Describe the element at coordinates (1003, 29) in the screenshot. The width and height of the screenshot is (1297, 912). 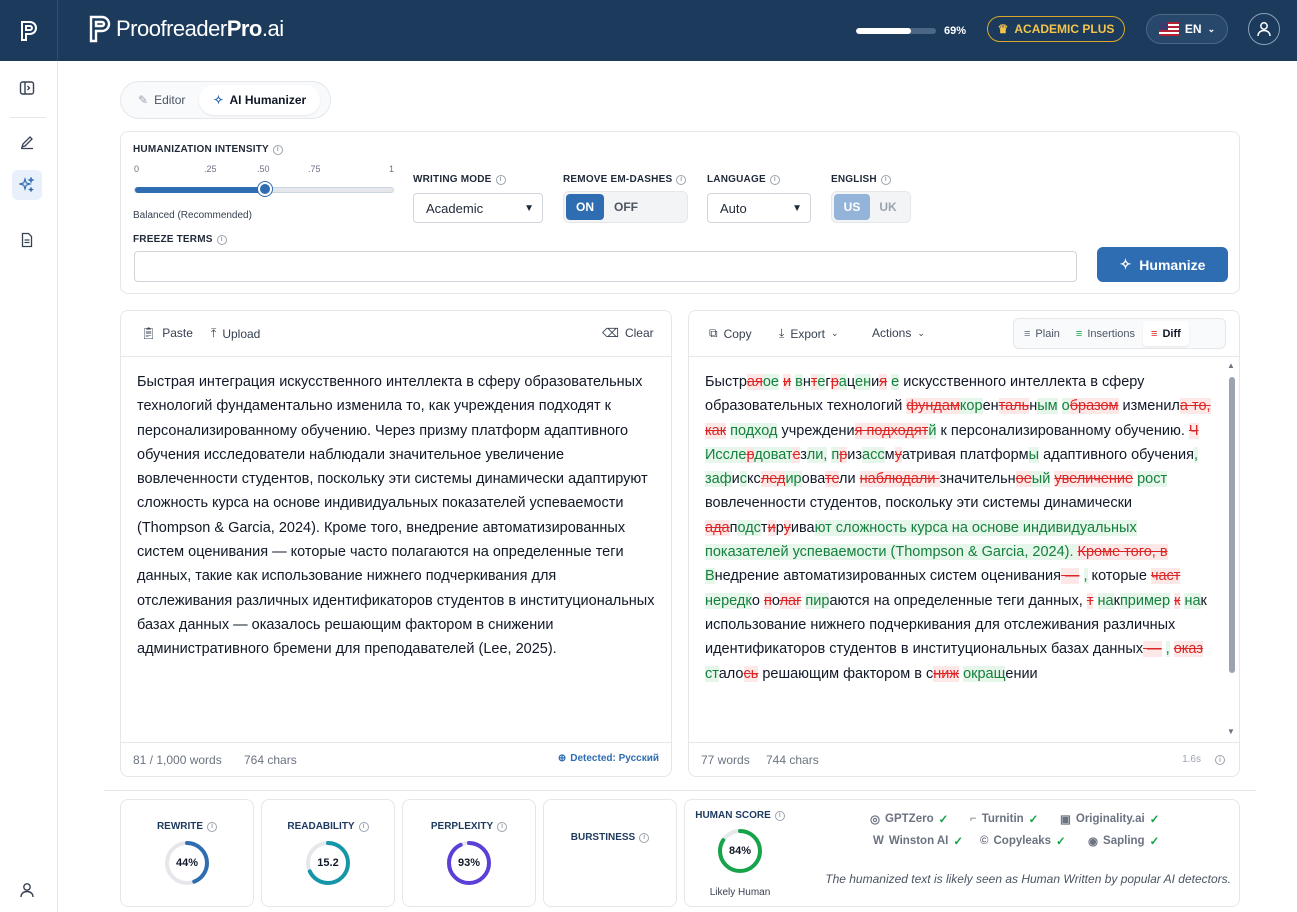
I see `crown-icon: ♛` at that location.